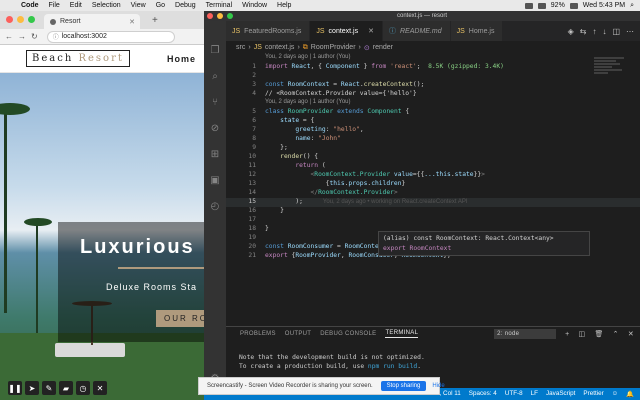 This screenshot has height=400, width=640. Describe the element at coordinates (215, 103) in the screenshot. I see `source-control-icon: ⑂` at that location.